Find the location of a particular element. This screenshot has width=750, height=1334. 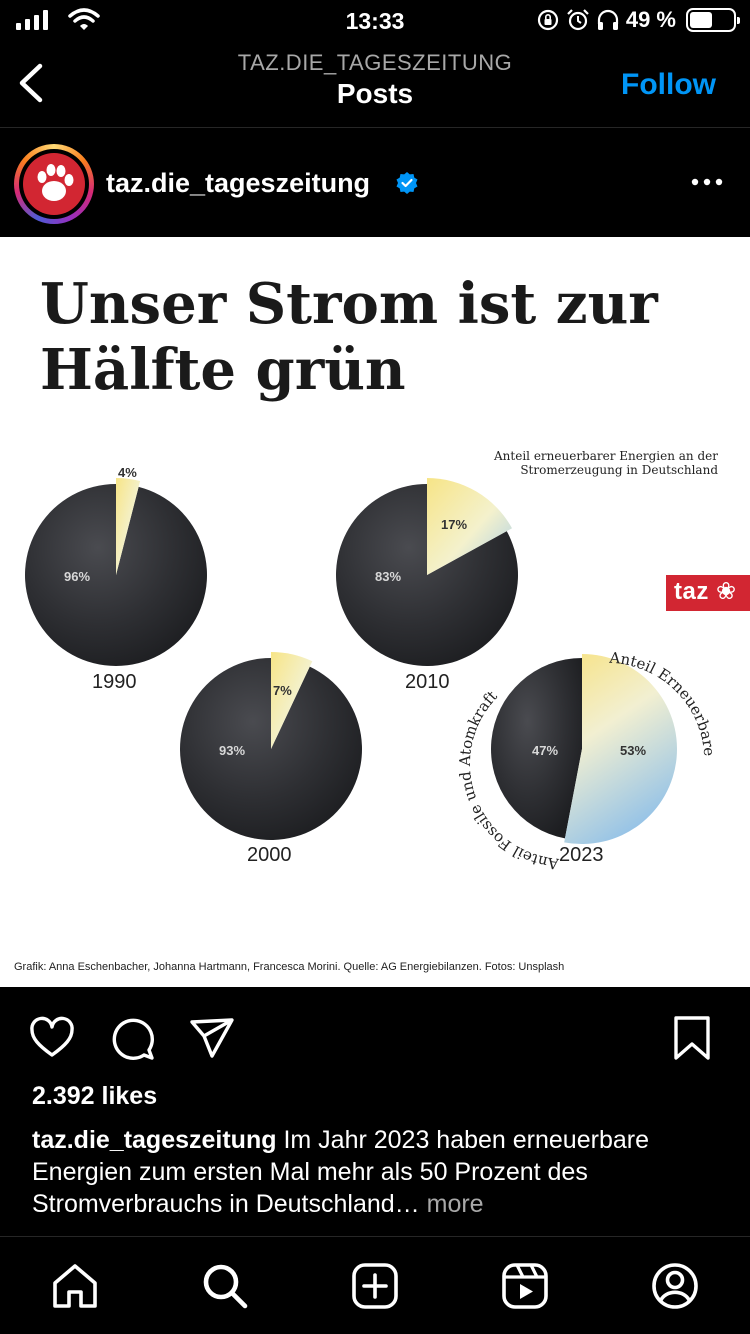

status-right: 49 % is located at coordinates (638, 20).